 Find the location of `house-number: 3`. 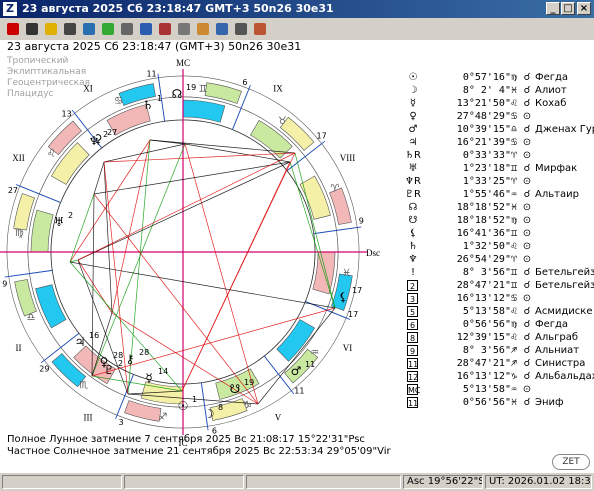

house-number: 3 is located at coordinates (412, 298).